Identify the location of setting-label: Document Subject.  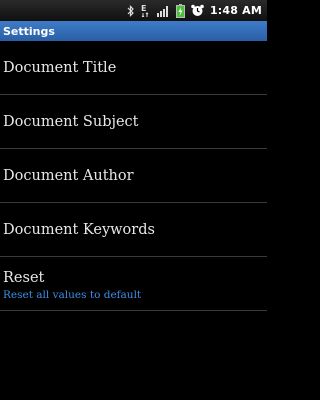
(71, 121).